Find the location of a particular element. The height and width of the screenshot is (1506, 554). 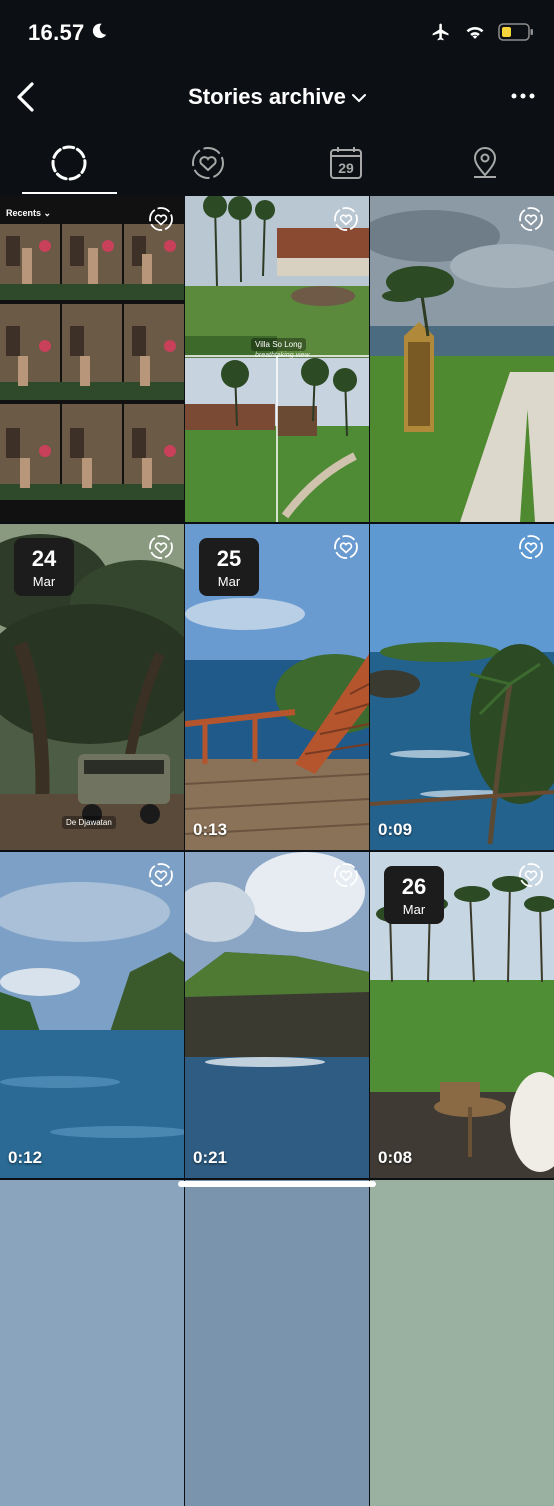

story-ring-icon is located at coordinates (69, 163).